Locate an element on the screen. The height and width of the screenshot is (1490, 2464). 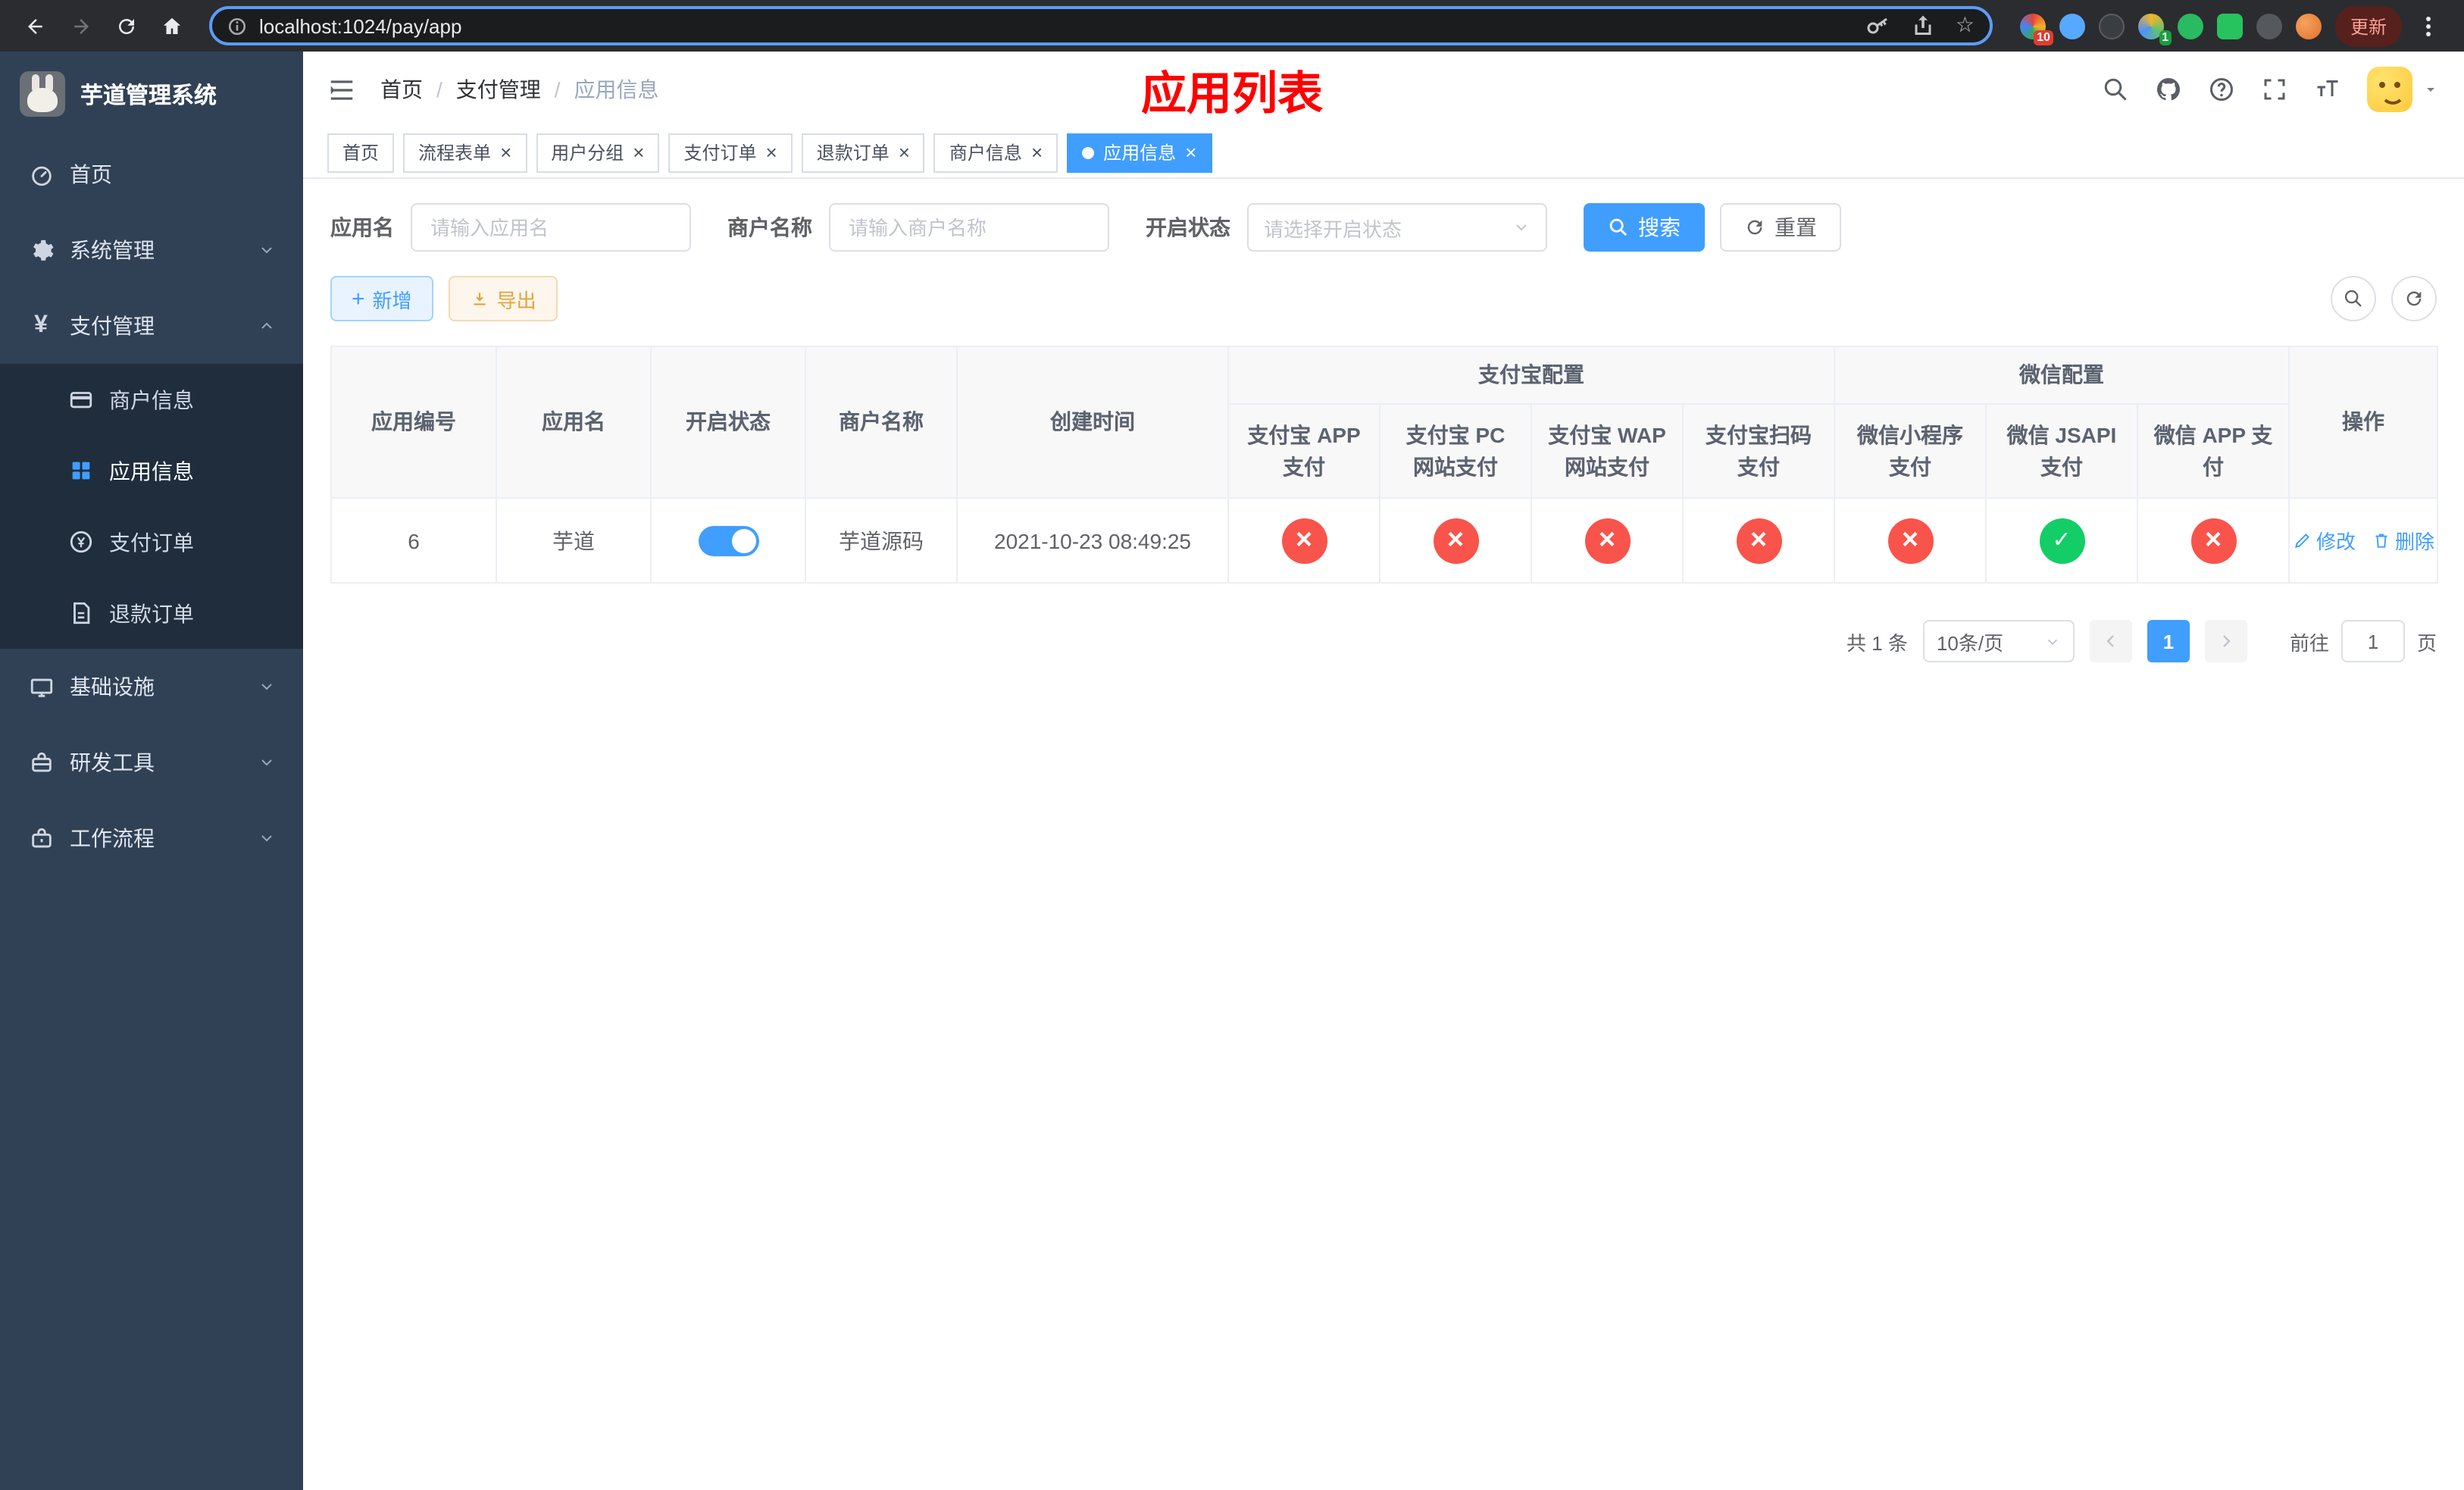
toggle-search-button is located at coordinates (2353, 298).